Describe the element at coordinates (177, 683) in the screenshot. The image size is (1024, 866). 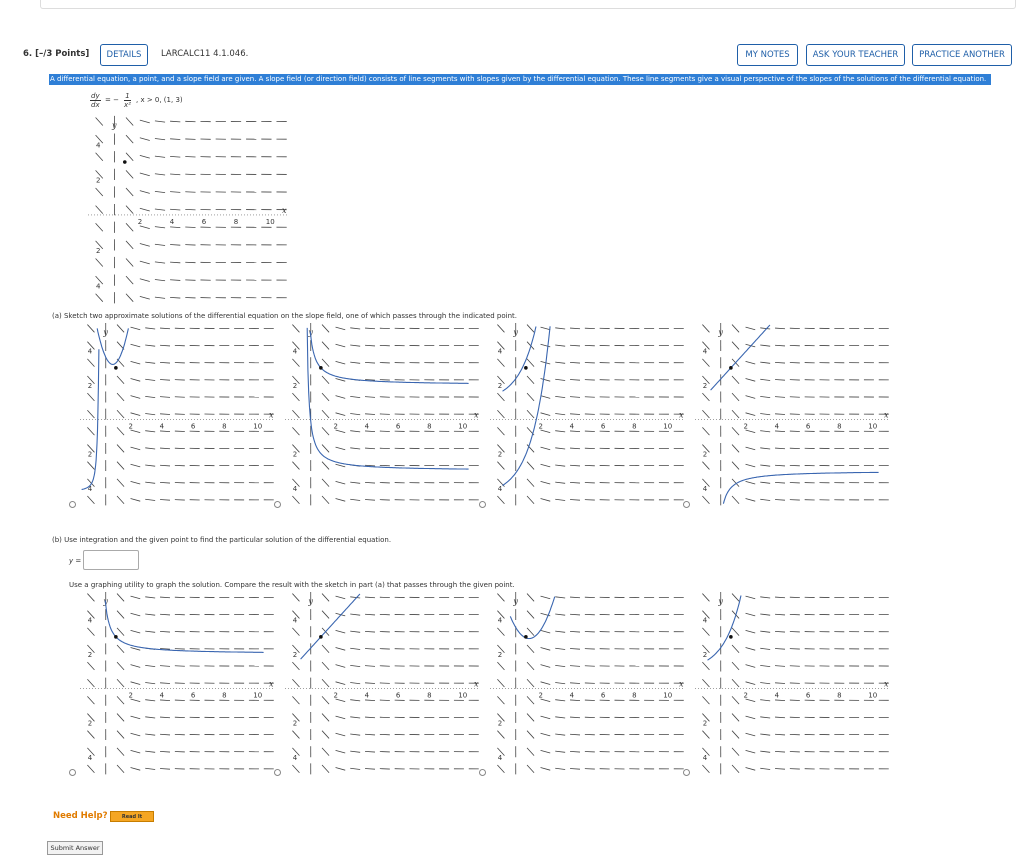
I see `part-b-option-1-graph: xy2 4 6 8 104224` at that location.